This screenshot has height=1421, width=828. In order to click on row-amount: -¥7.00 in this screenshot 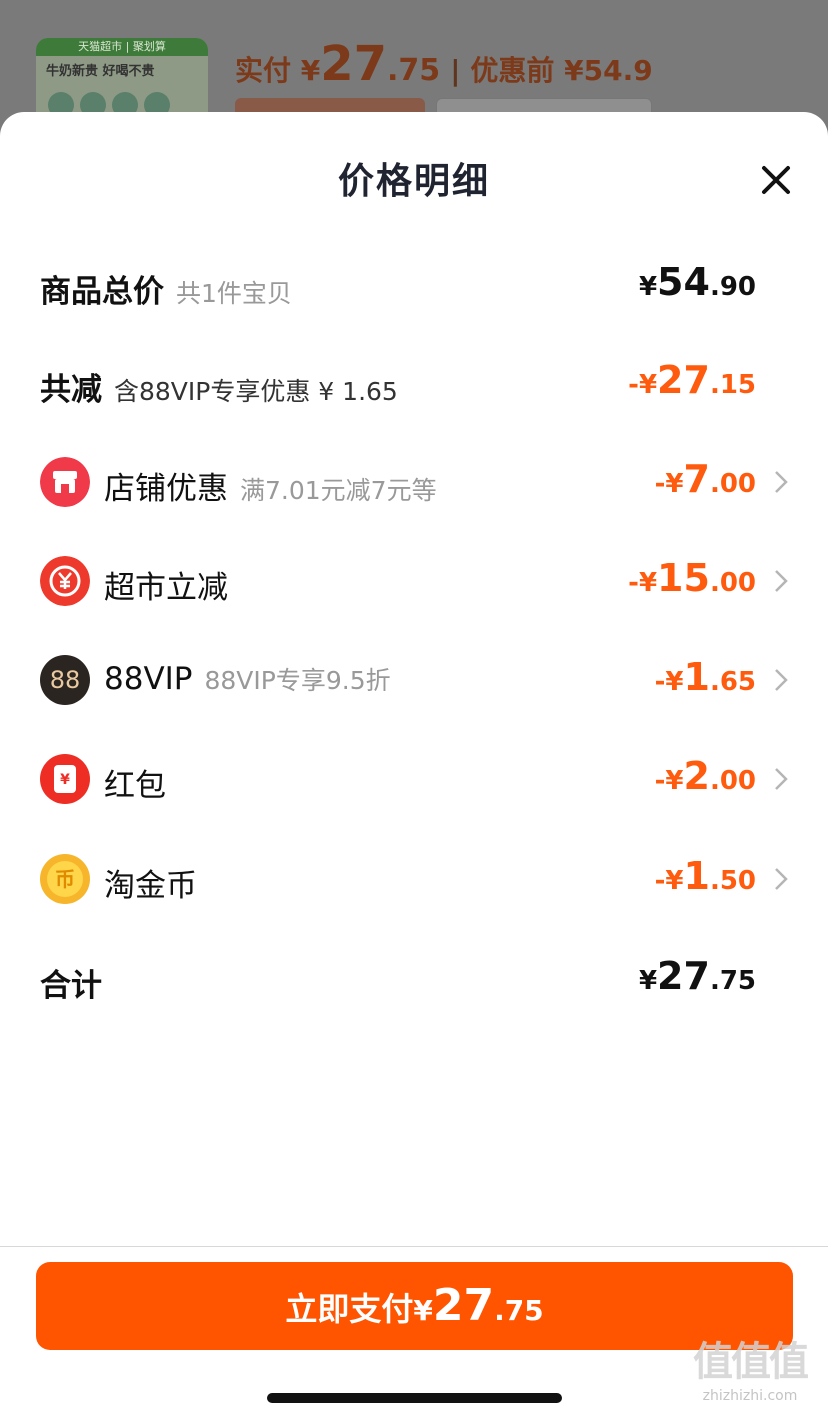, I will do `click(705, 479)`.